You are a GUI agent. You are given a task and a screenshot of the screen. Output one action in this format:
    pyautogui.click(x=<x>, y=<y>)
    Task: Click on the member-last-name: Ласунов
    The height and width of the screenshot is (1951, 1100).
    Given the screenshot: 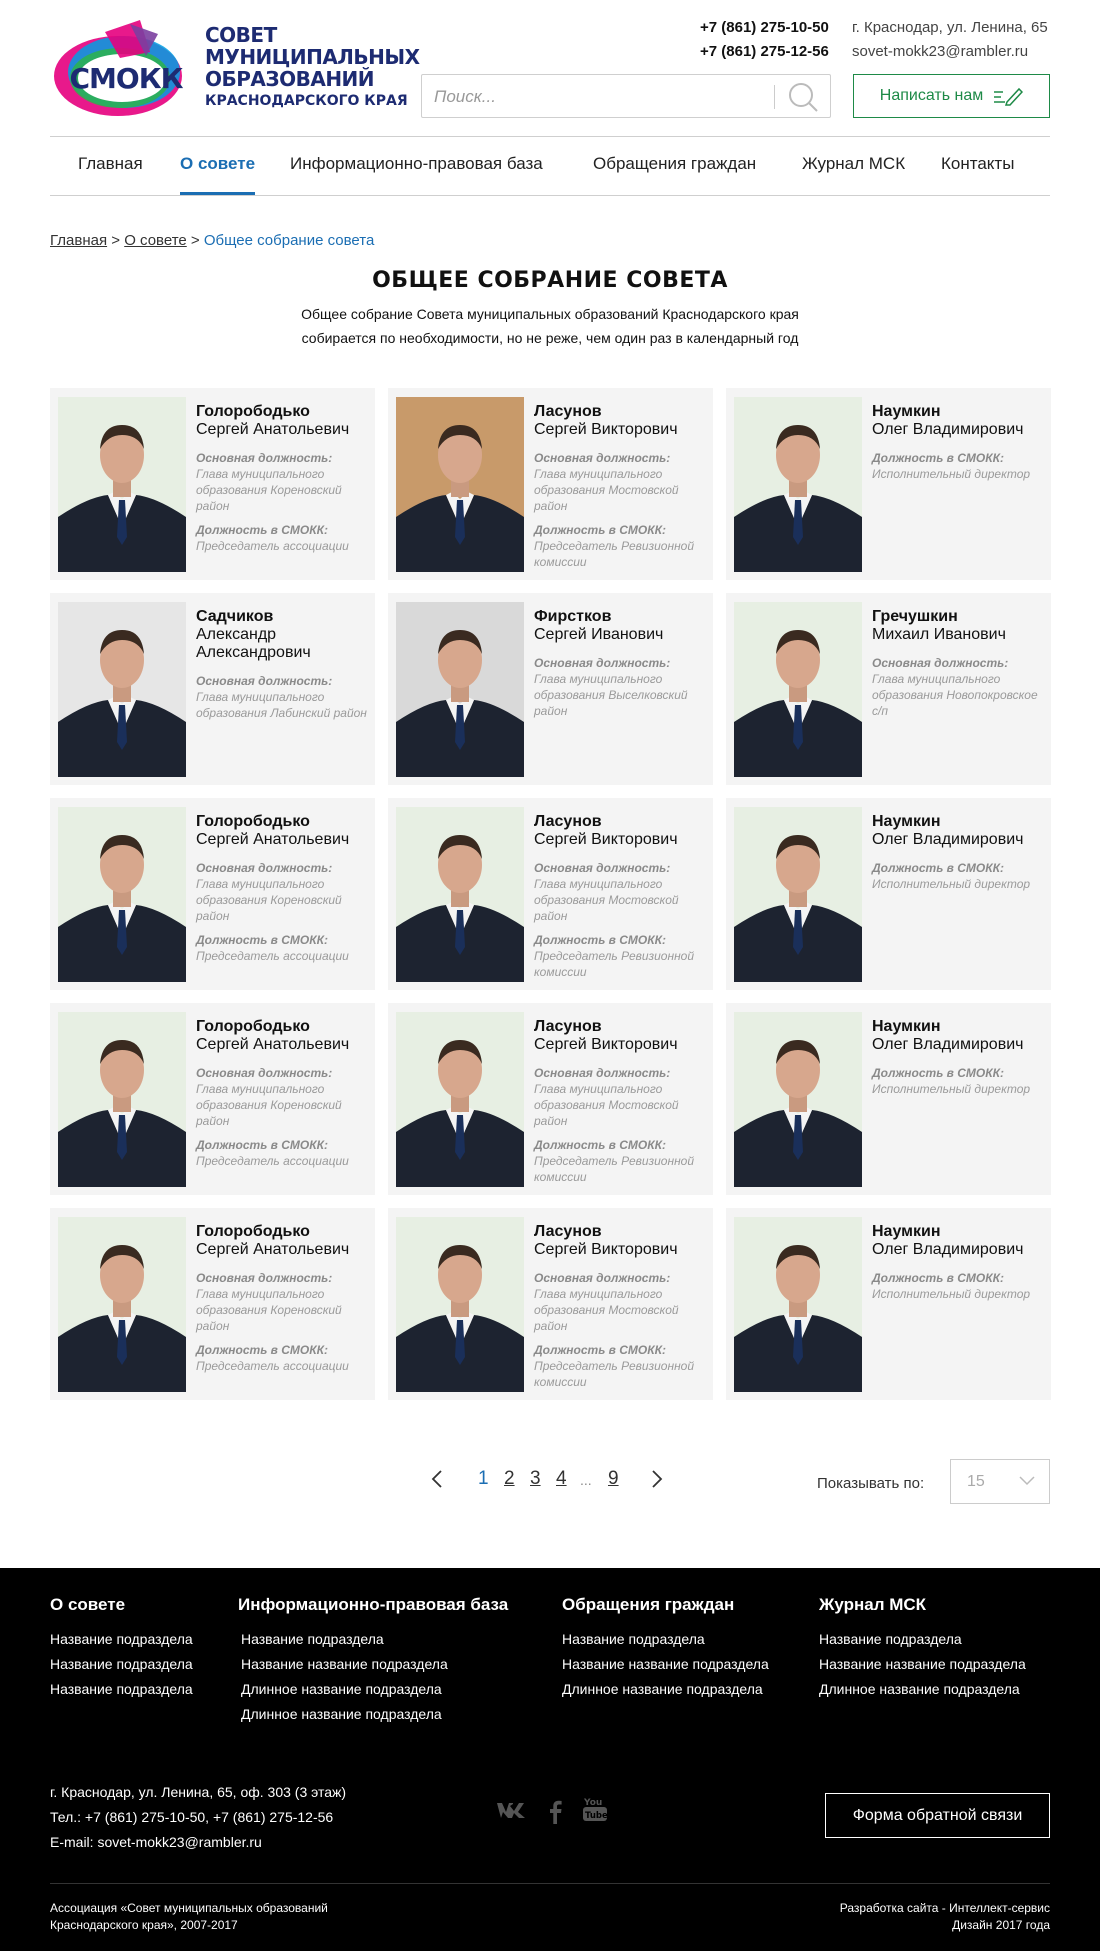 What is the action you would take?
    pyautogui.click(x=568, y=1231)
    